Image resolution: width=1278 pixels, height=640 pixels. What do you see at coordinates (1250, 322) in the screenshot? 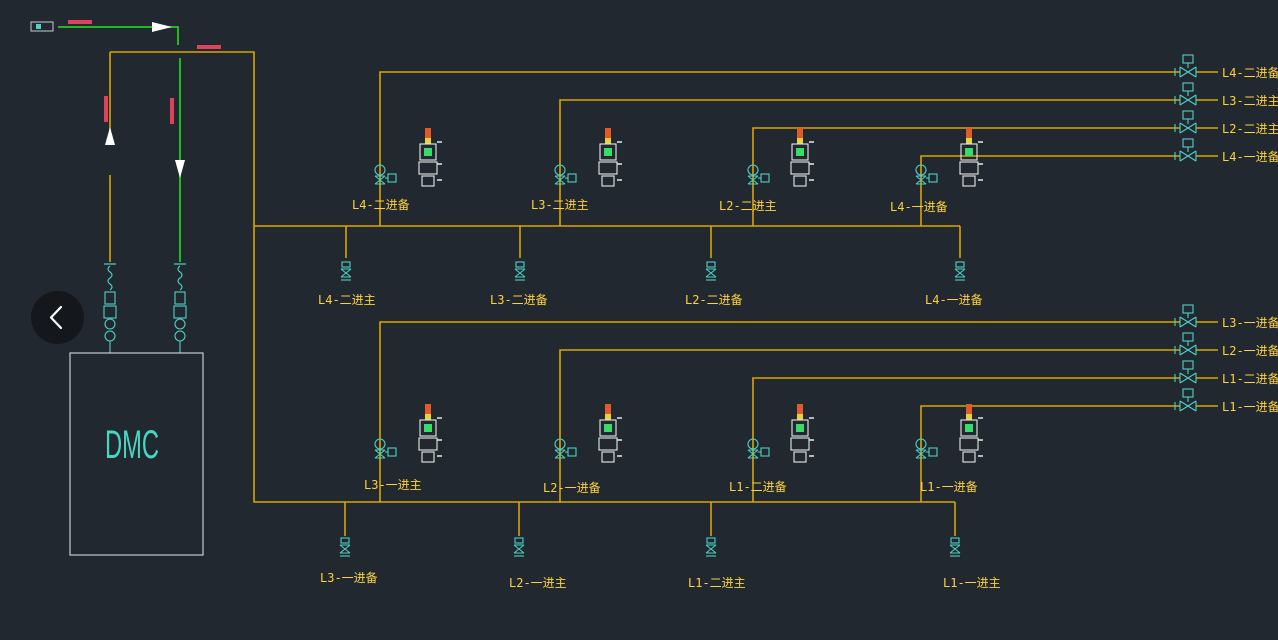
I see `outlet-label: L3-一进备接` at bounding box center [1250, 322].